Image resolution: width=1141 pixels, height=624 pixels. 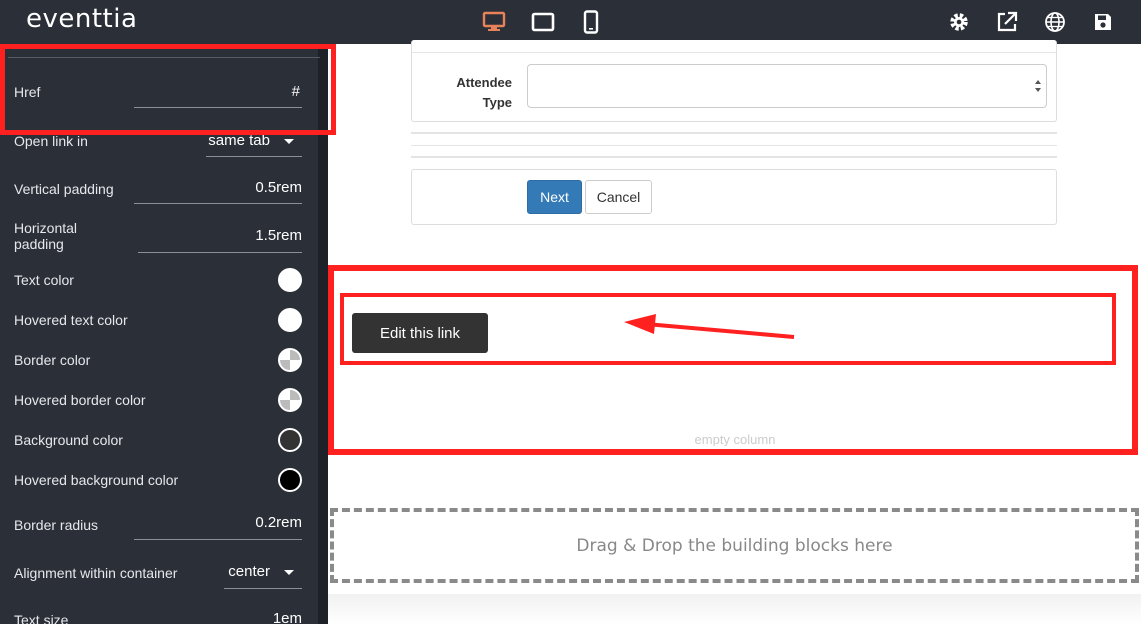 What do you see at coordinates (41, 618) in the screenshot?
I see `text-size-label: Text size` at bounding box center [41, 618].